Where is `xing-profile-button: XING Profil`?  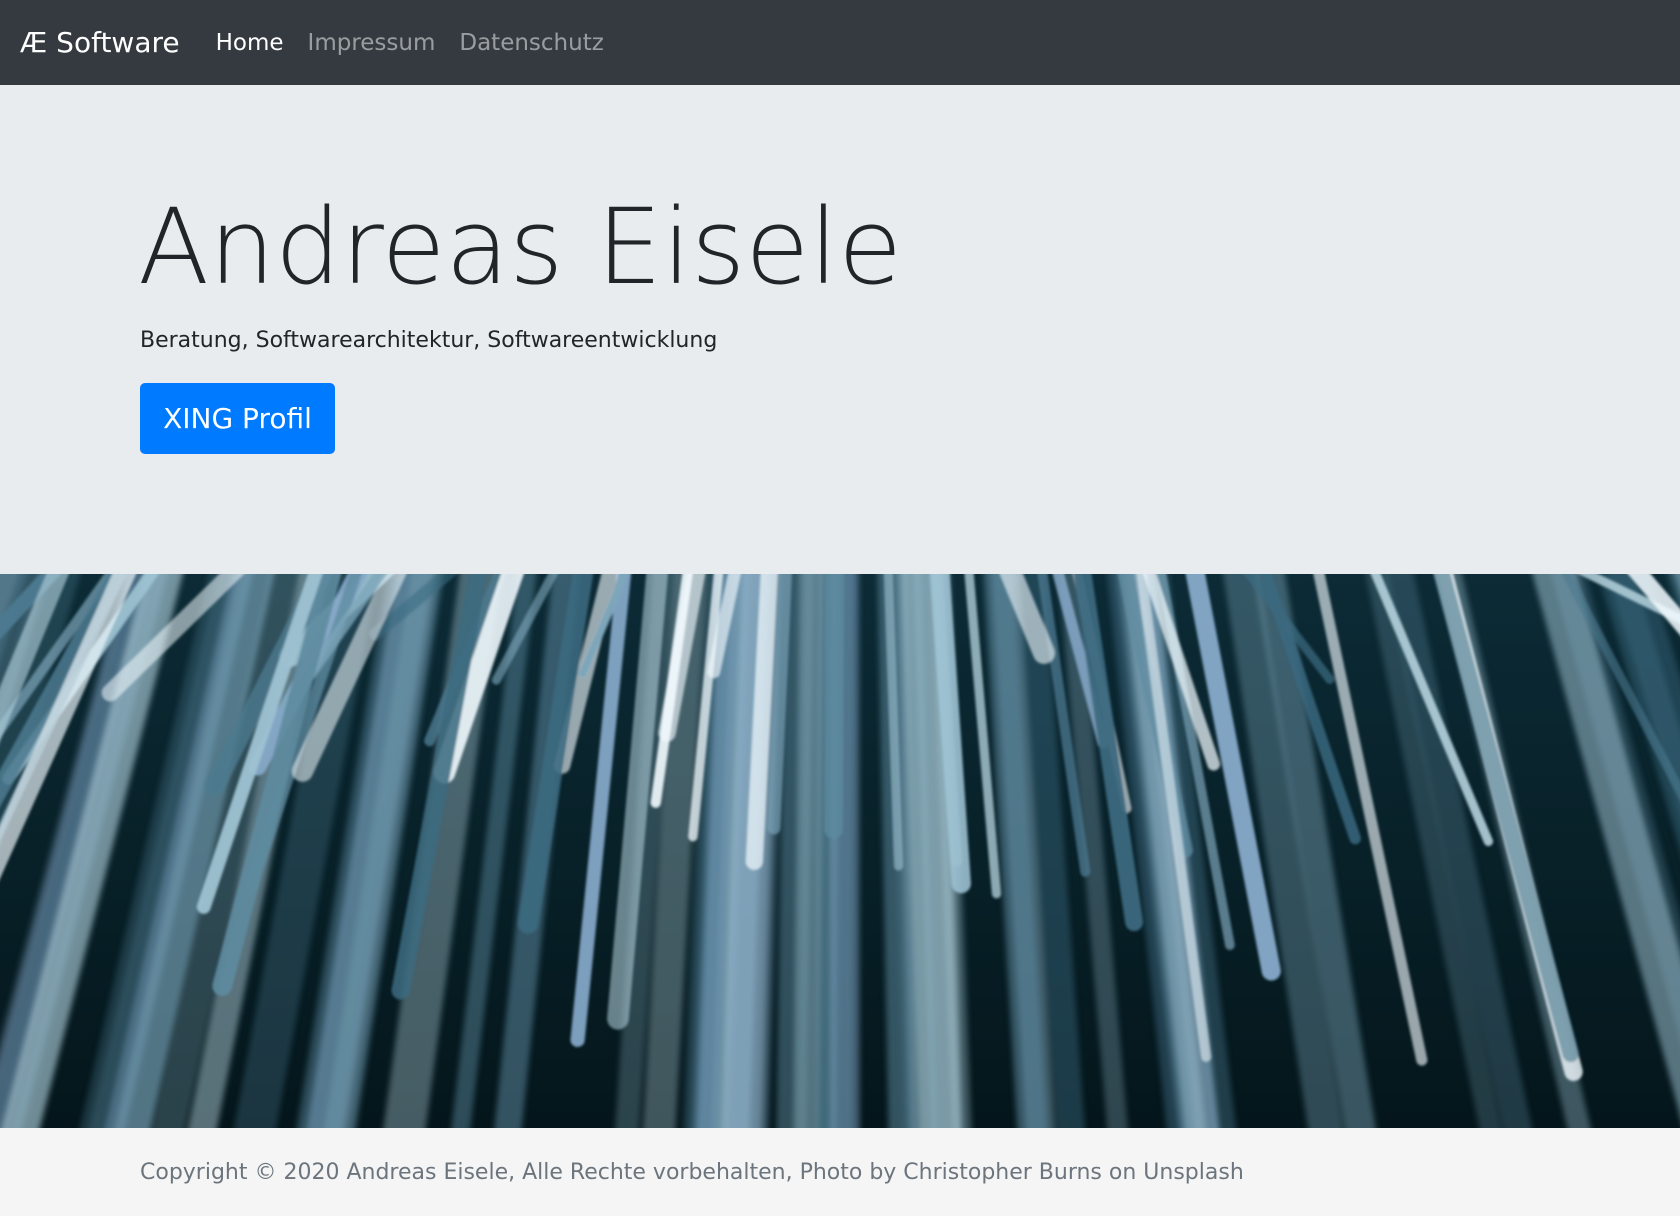 xing-profile-button: XING Profil is located at coordinates (237, 418).